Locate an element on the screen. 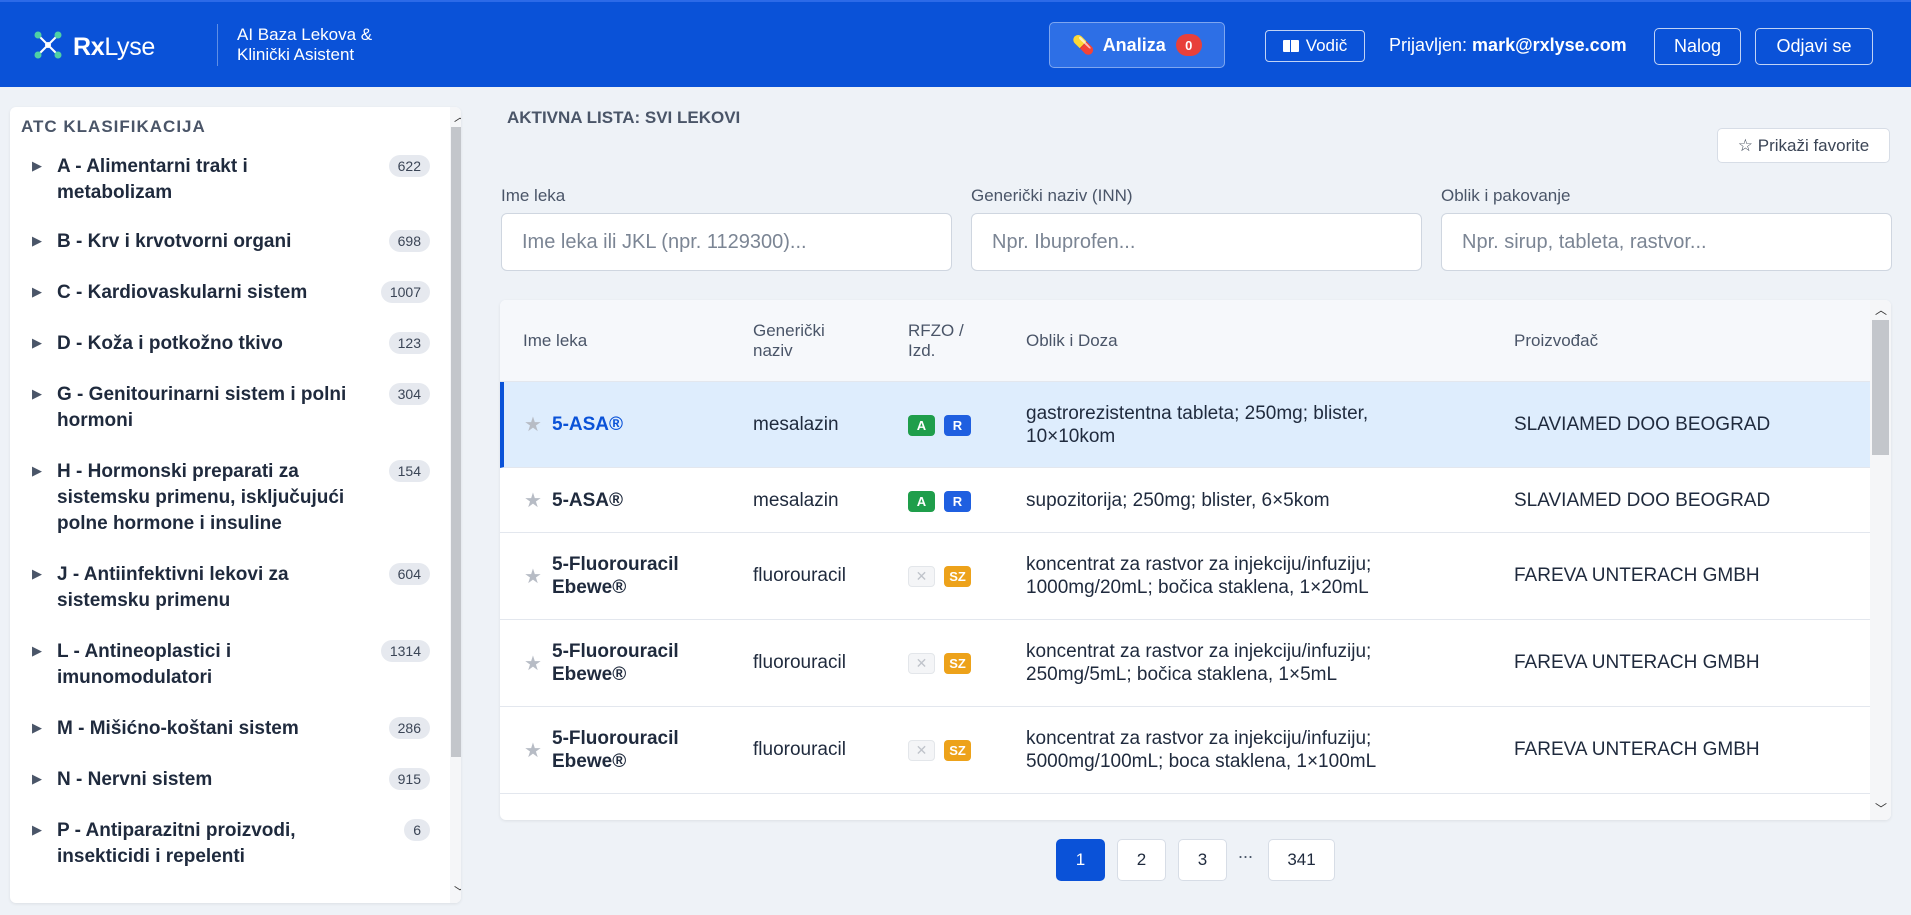  vodic-button: Vodič is located at coordinates (1315, 46).